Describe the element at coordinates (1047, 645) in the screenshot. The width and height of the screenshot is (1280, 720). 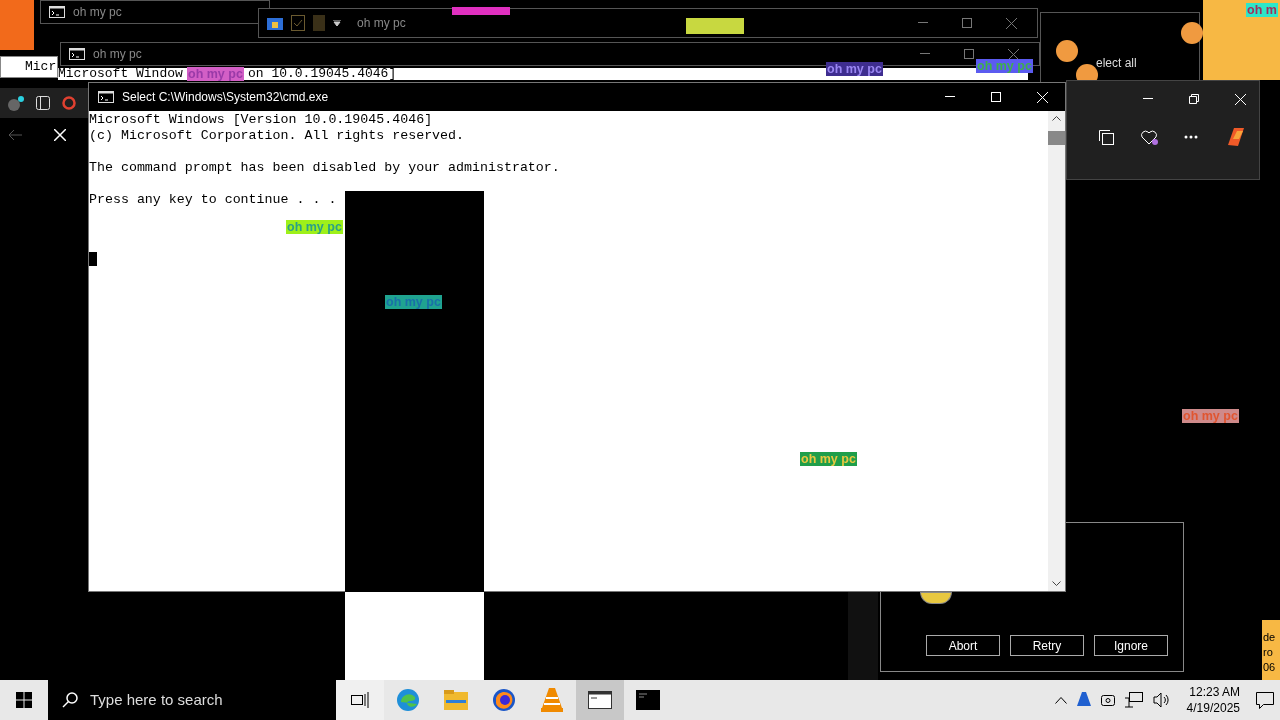
I see `dialog-button: Retry` at that location.